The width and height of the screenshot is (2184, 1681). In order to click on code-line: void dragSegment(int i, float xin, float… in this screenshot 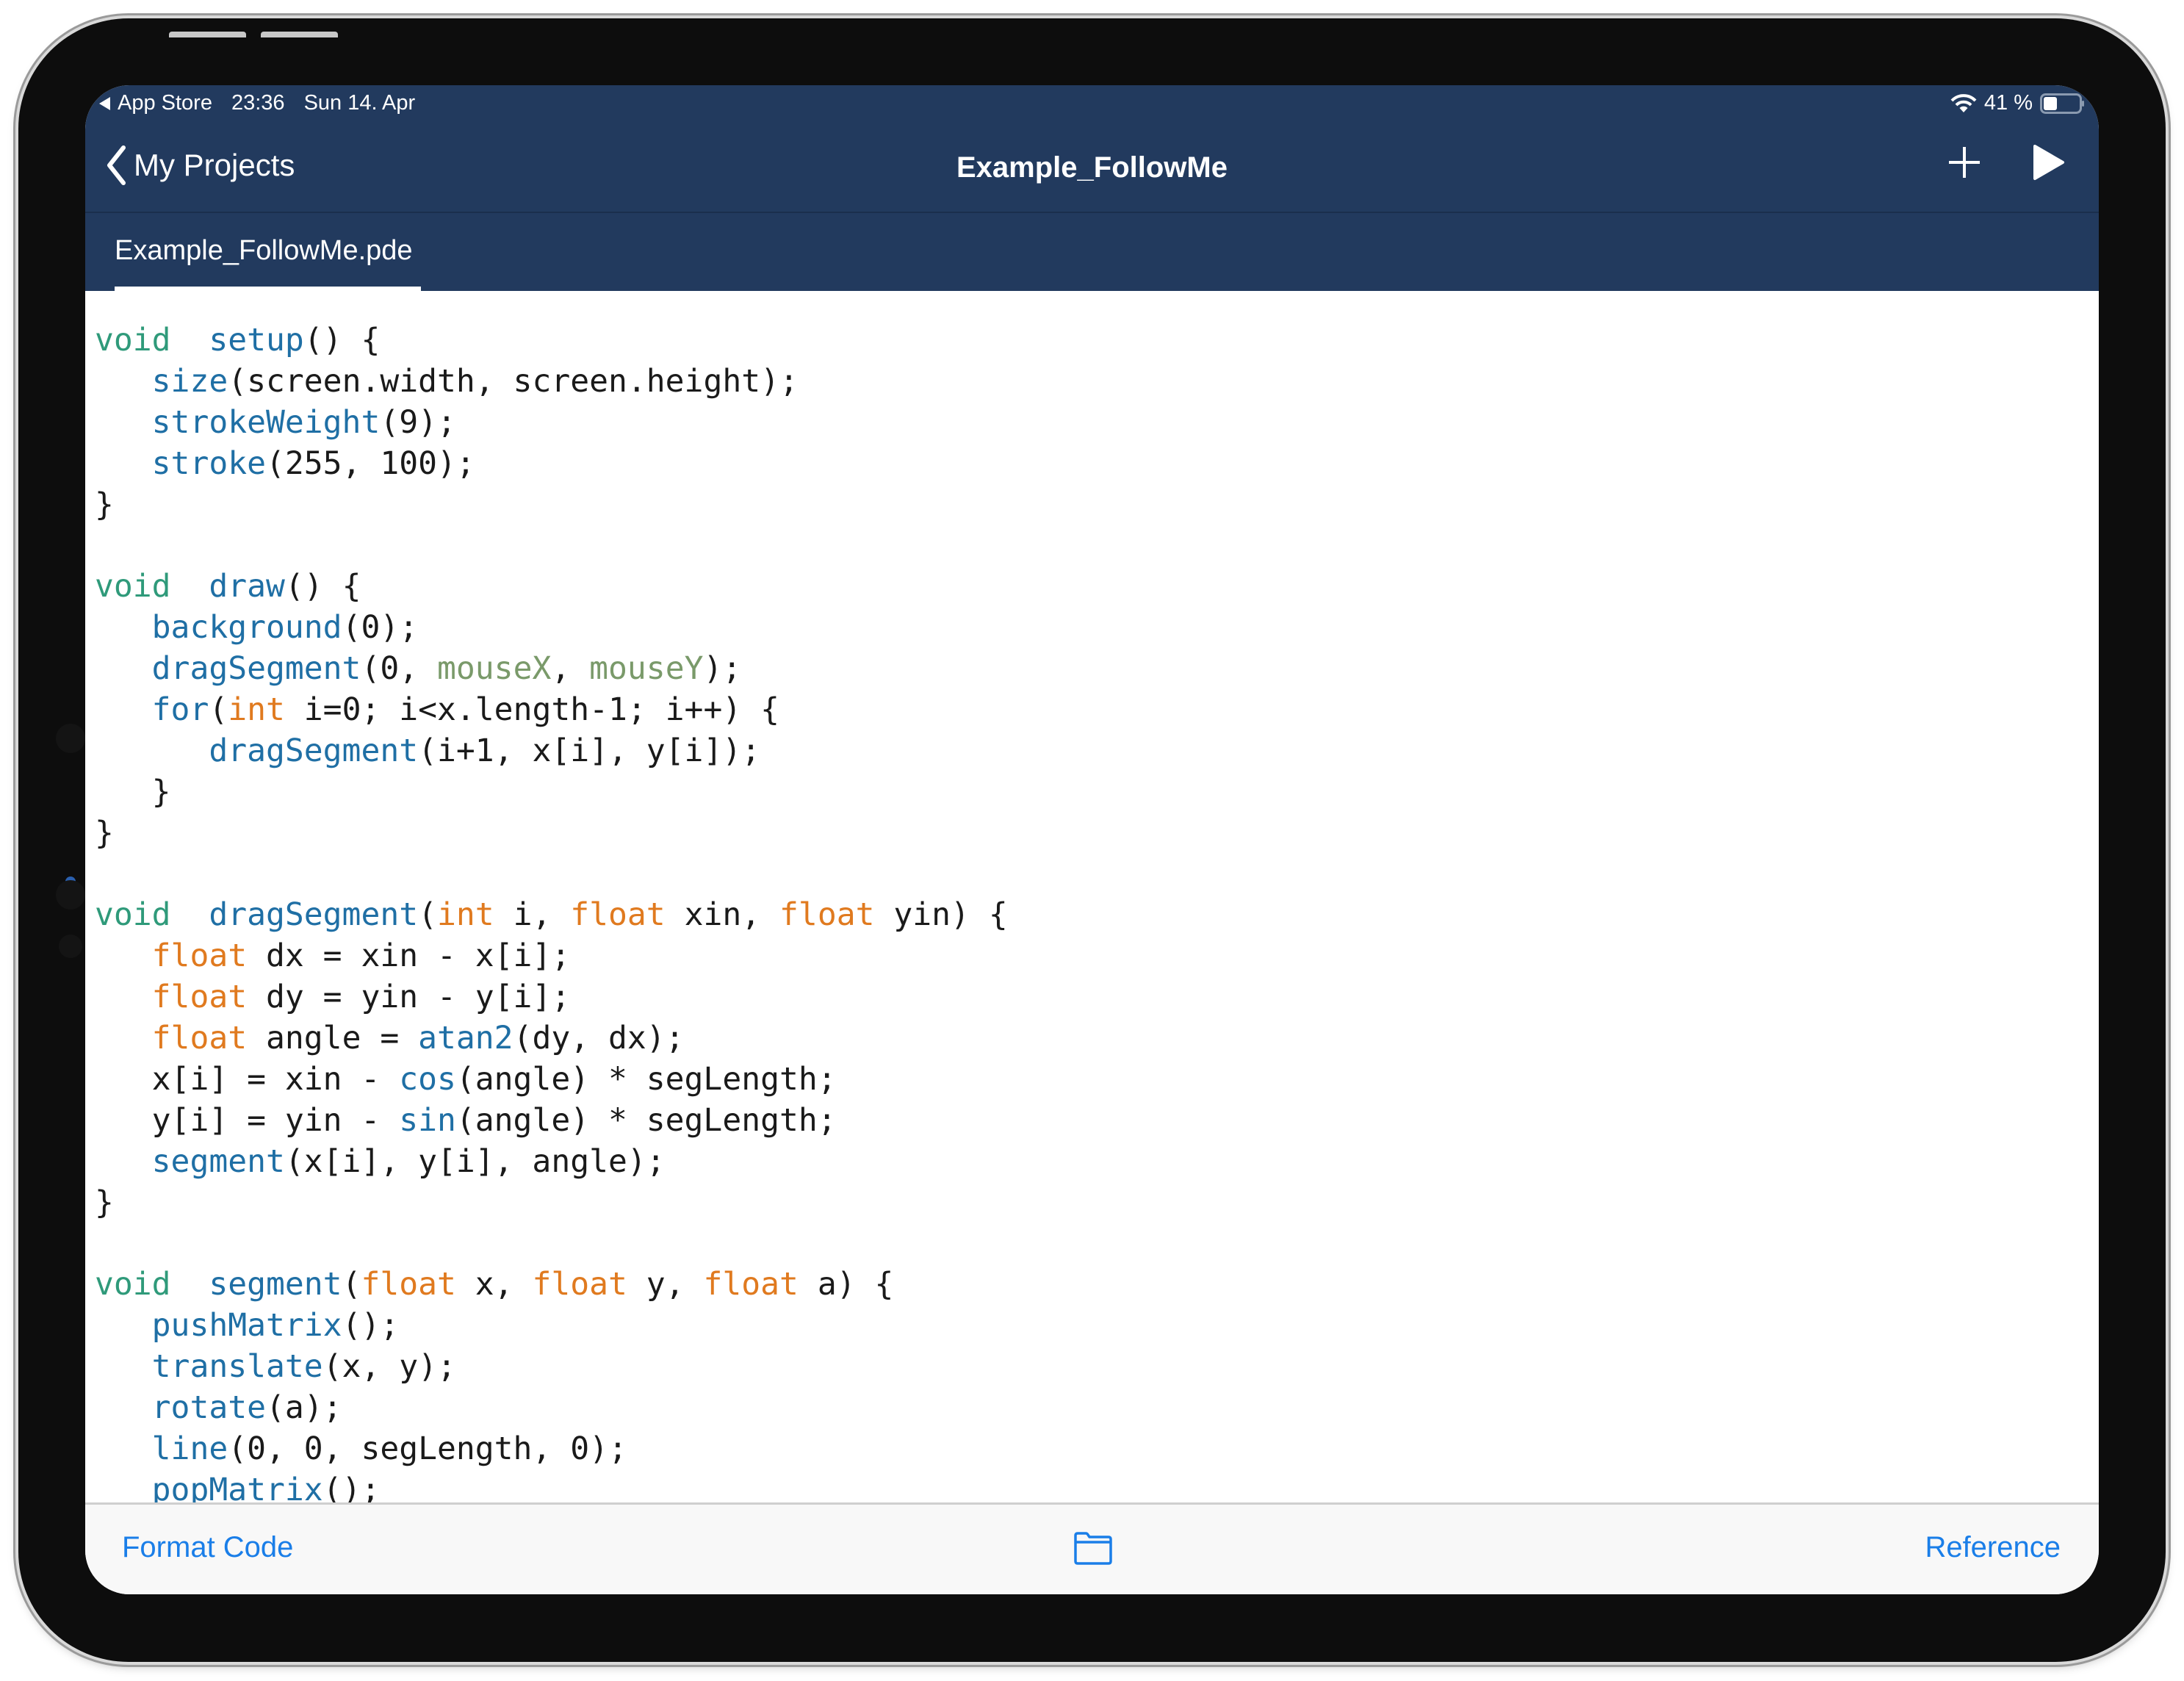, I will do `click(551, 915)`.